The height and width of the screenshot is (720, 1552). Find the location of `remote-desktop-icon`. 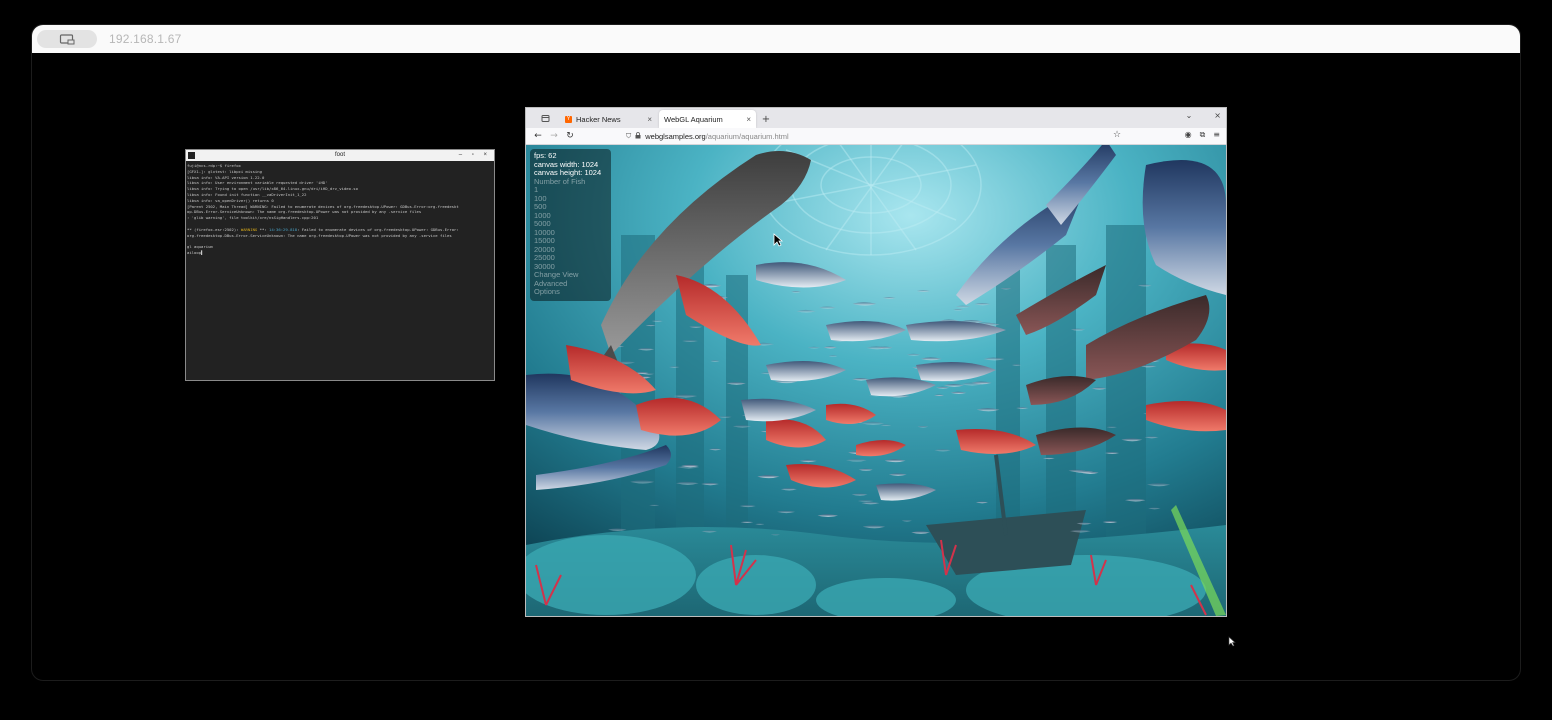

remote-desktop-icon is located at coordinates (67, 39).